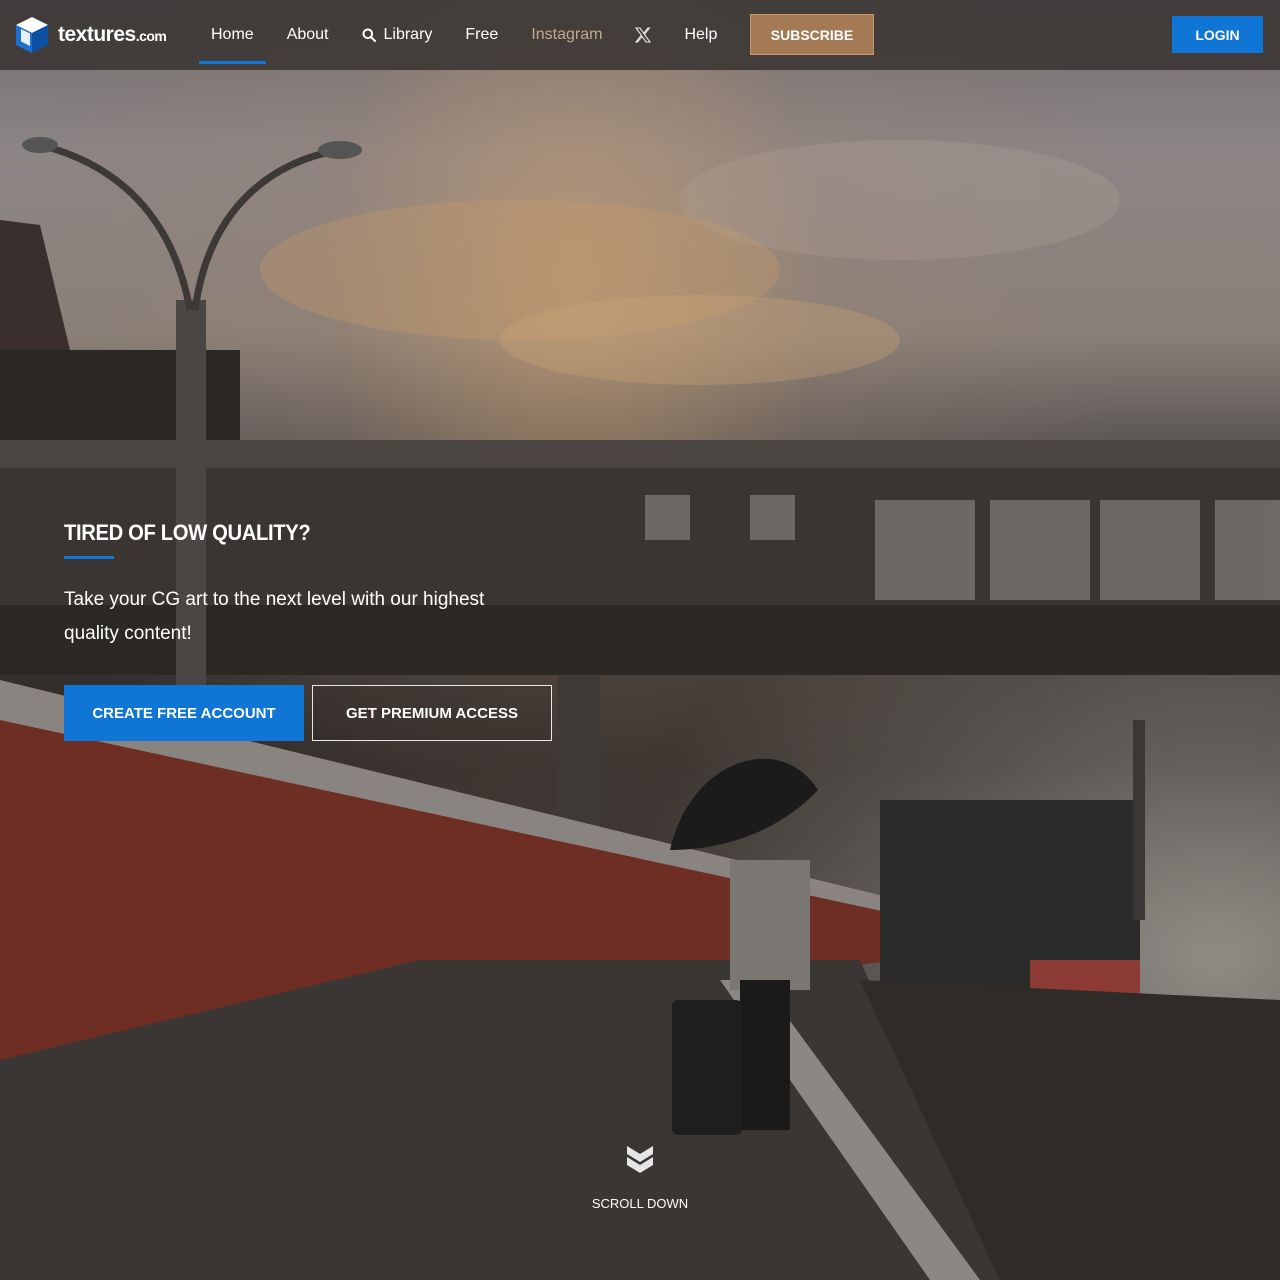 The height and width of the screenshot is (1280, 1280). I want to click on nav-home-label: Home, so click(232, 34).